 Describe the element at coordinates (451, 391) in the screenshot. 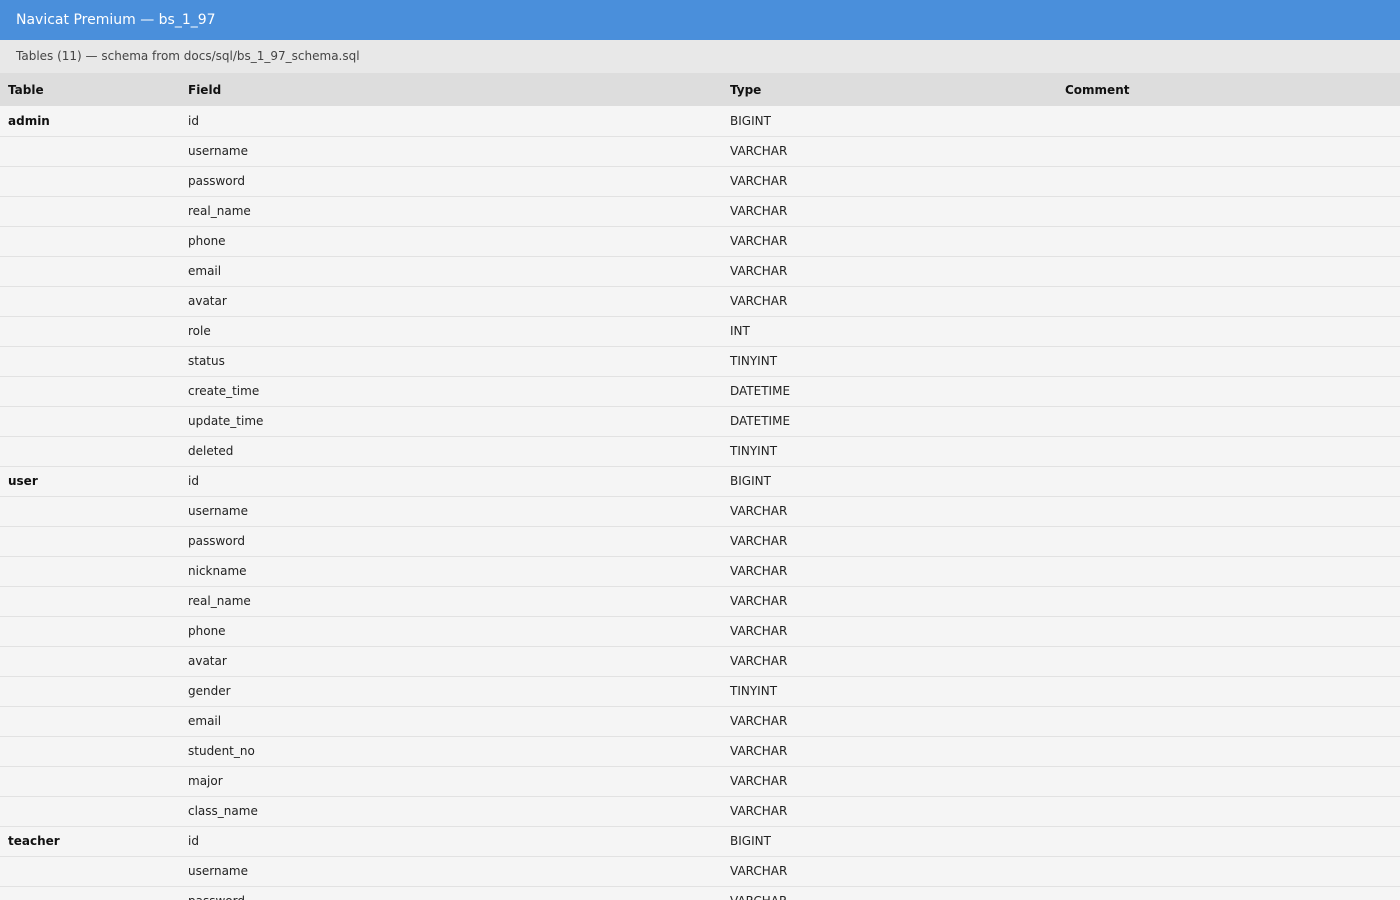

I see `cell-field-name: create_time` at that location.